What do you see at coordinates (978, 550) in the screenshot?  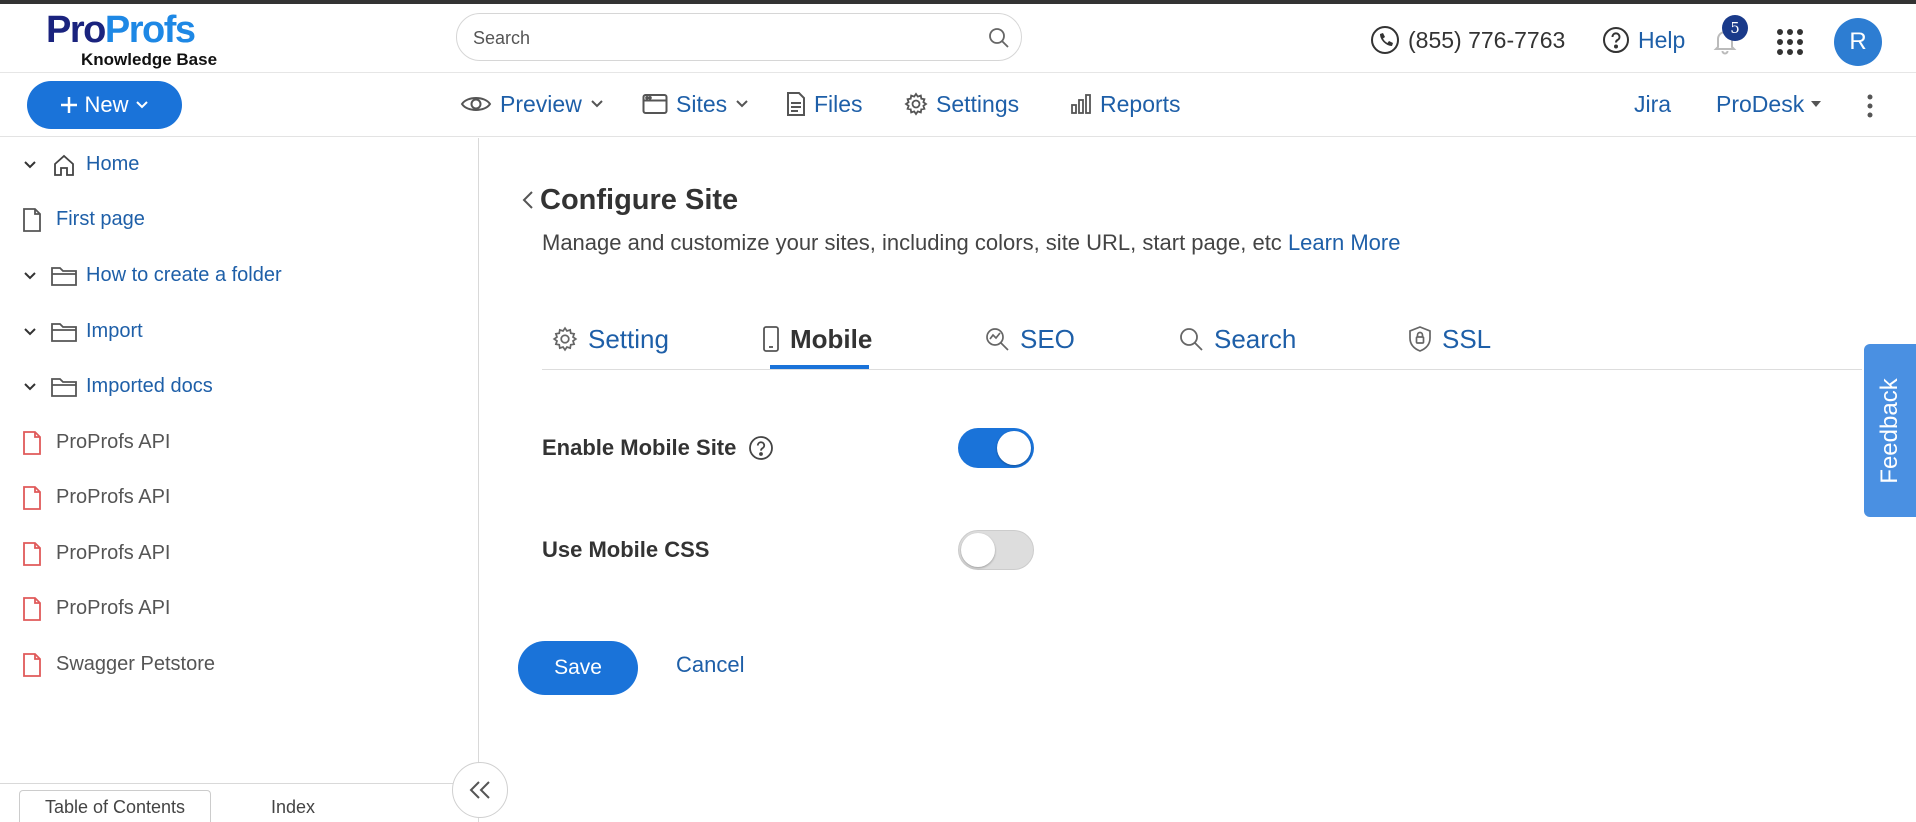 I see `toggle-knob` at bounding box center [978, 550].